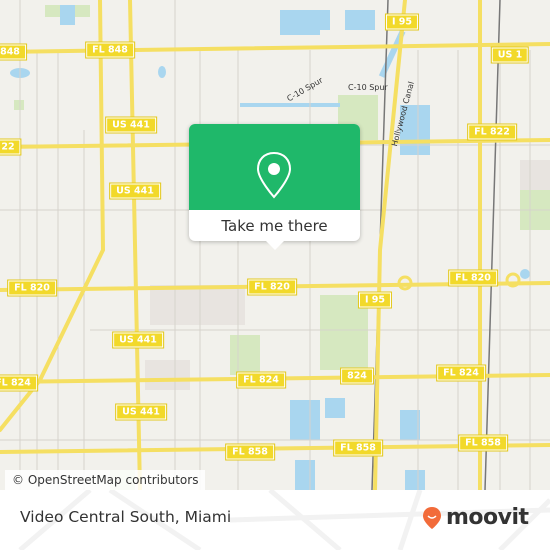 Image resolution: width=550 pixels, height=550 pixels. What do you see at coordinates (13, 52) in the screenshot?
I see `road-shield: 848` at bounding box center [13, 52].